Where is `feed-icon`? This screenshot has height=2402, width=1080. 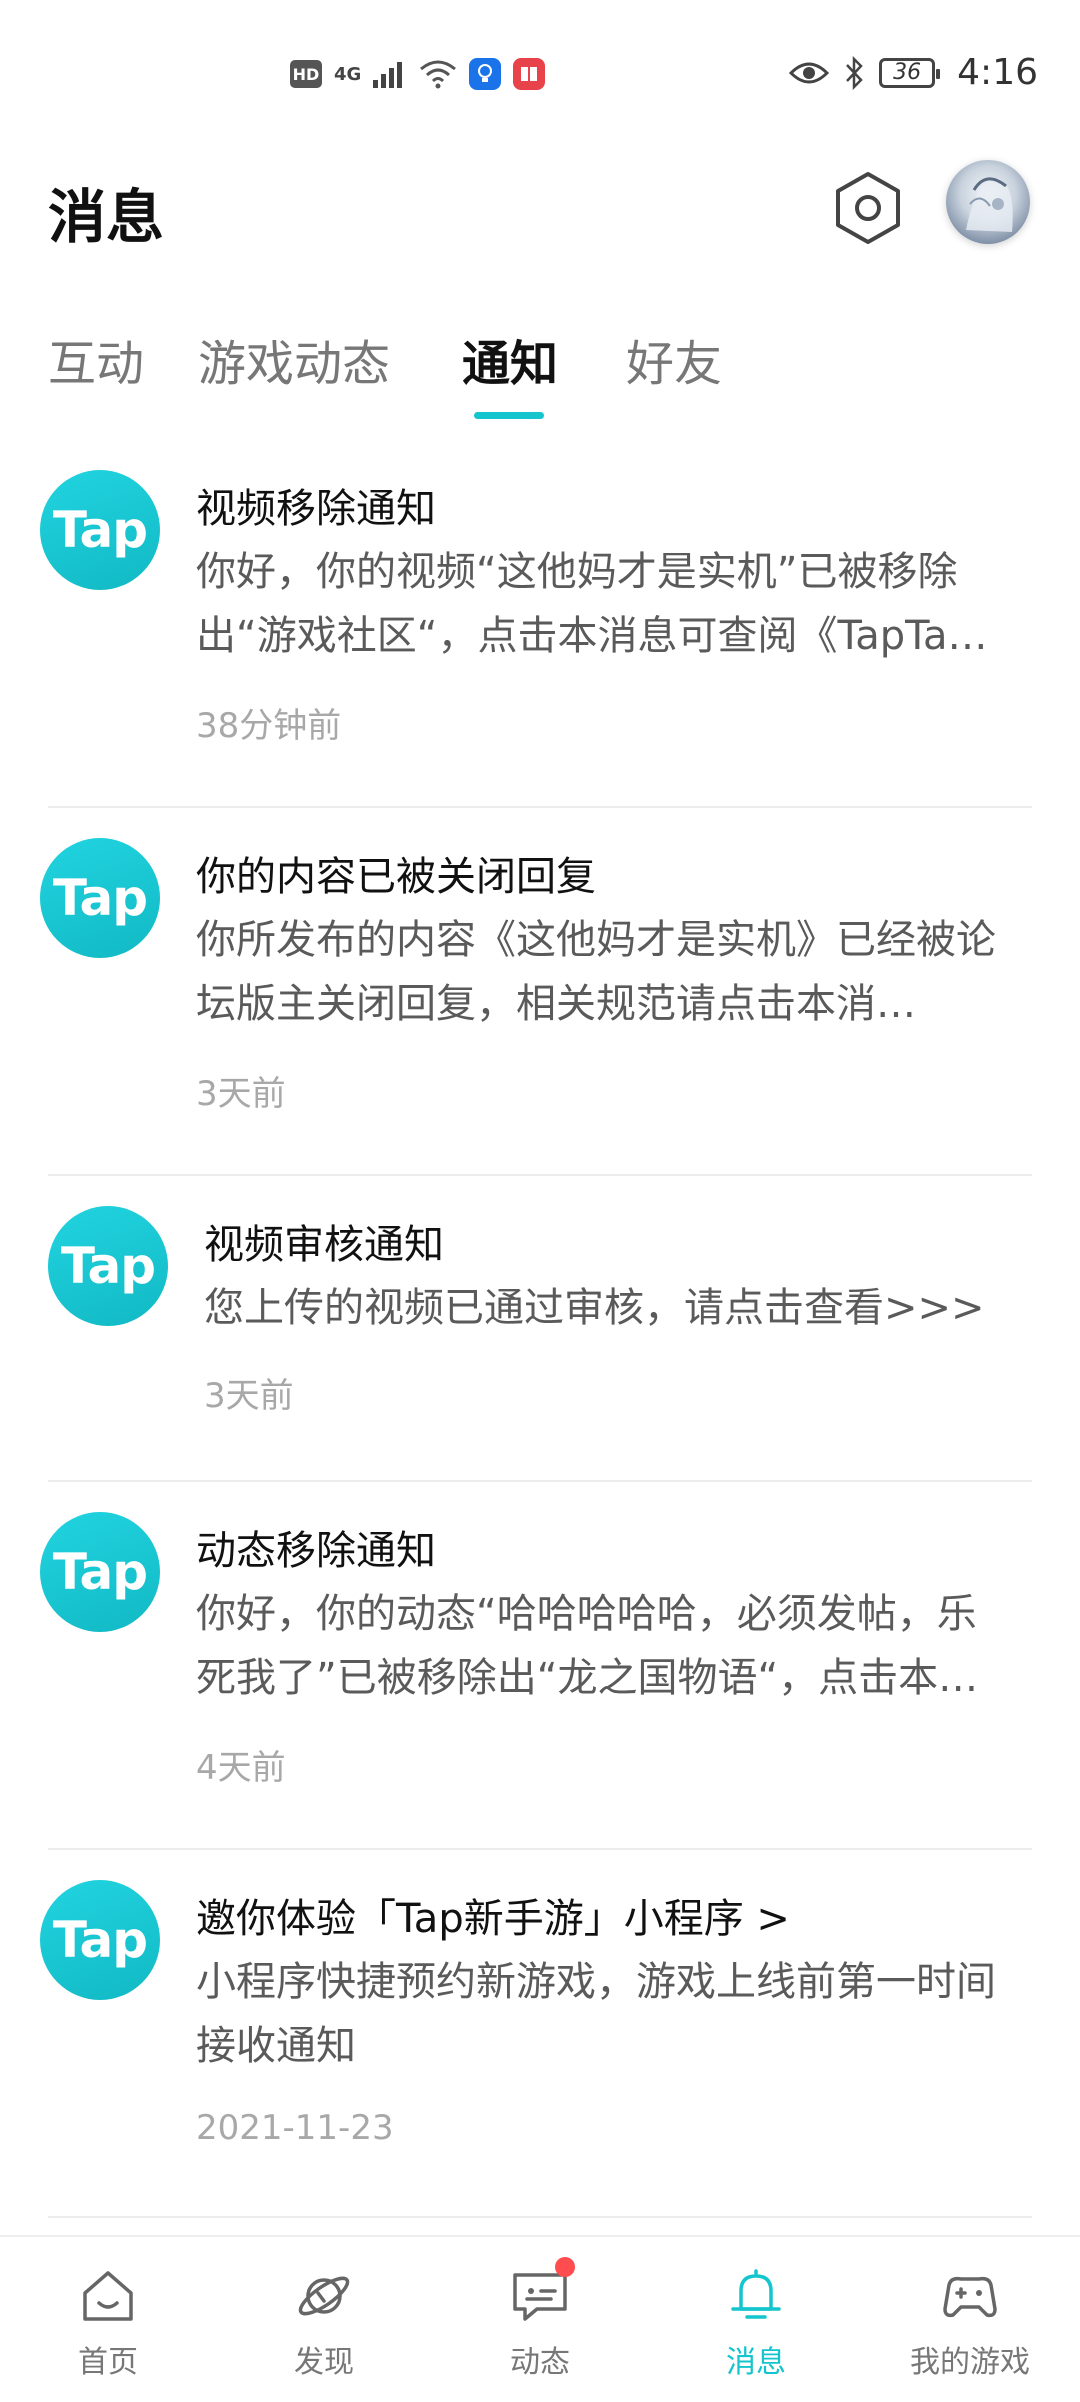 feed-icon is located at coordinates (541, 2293).